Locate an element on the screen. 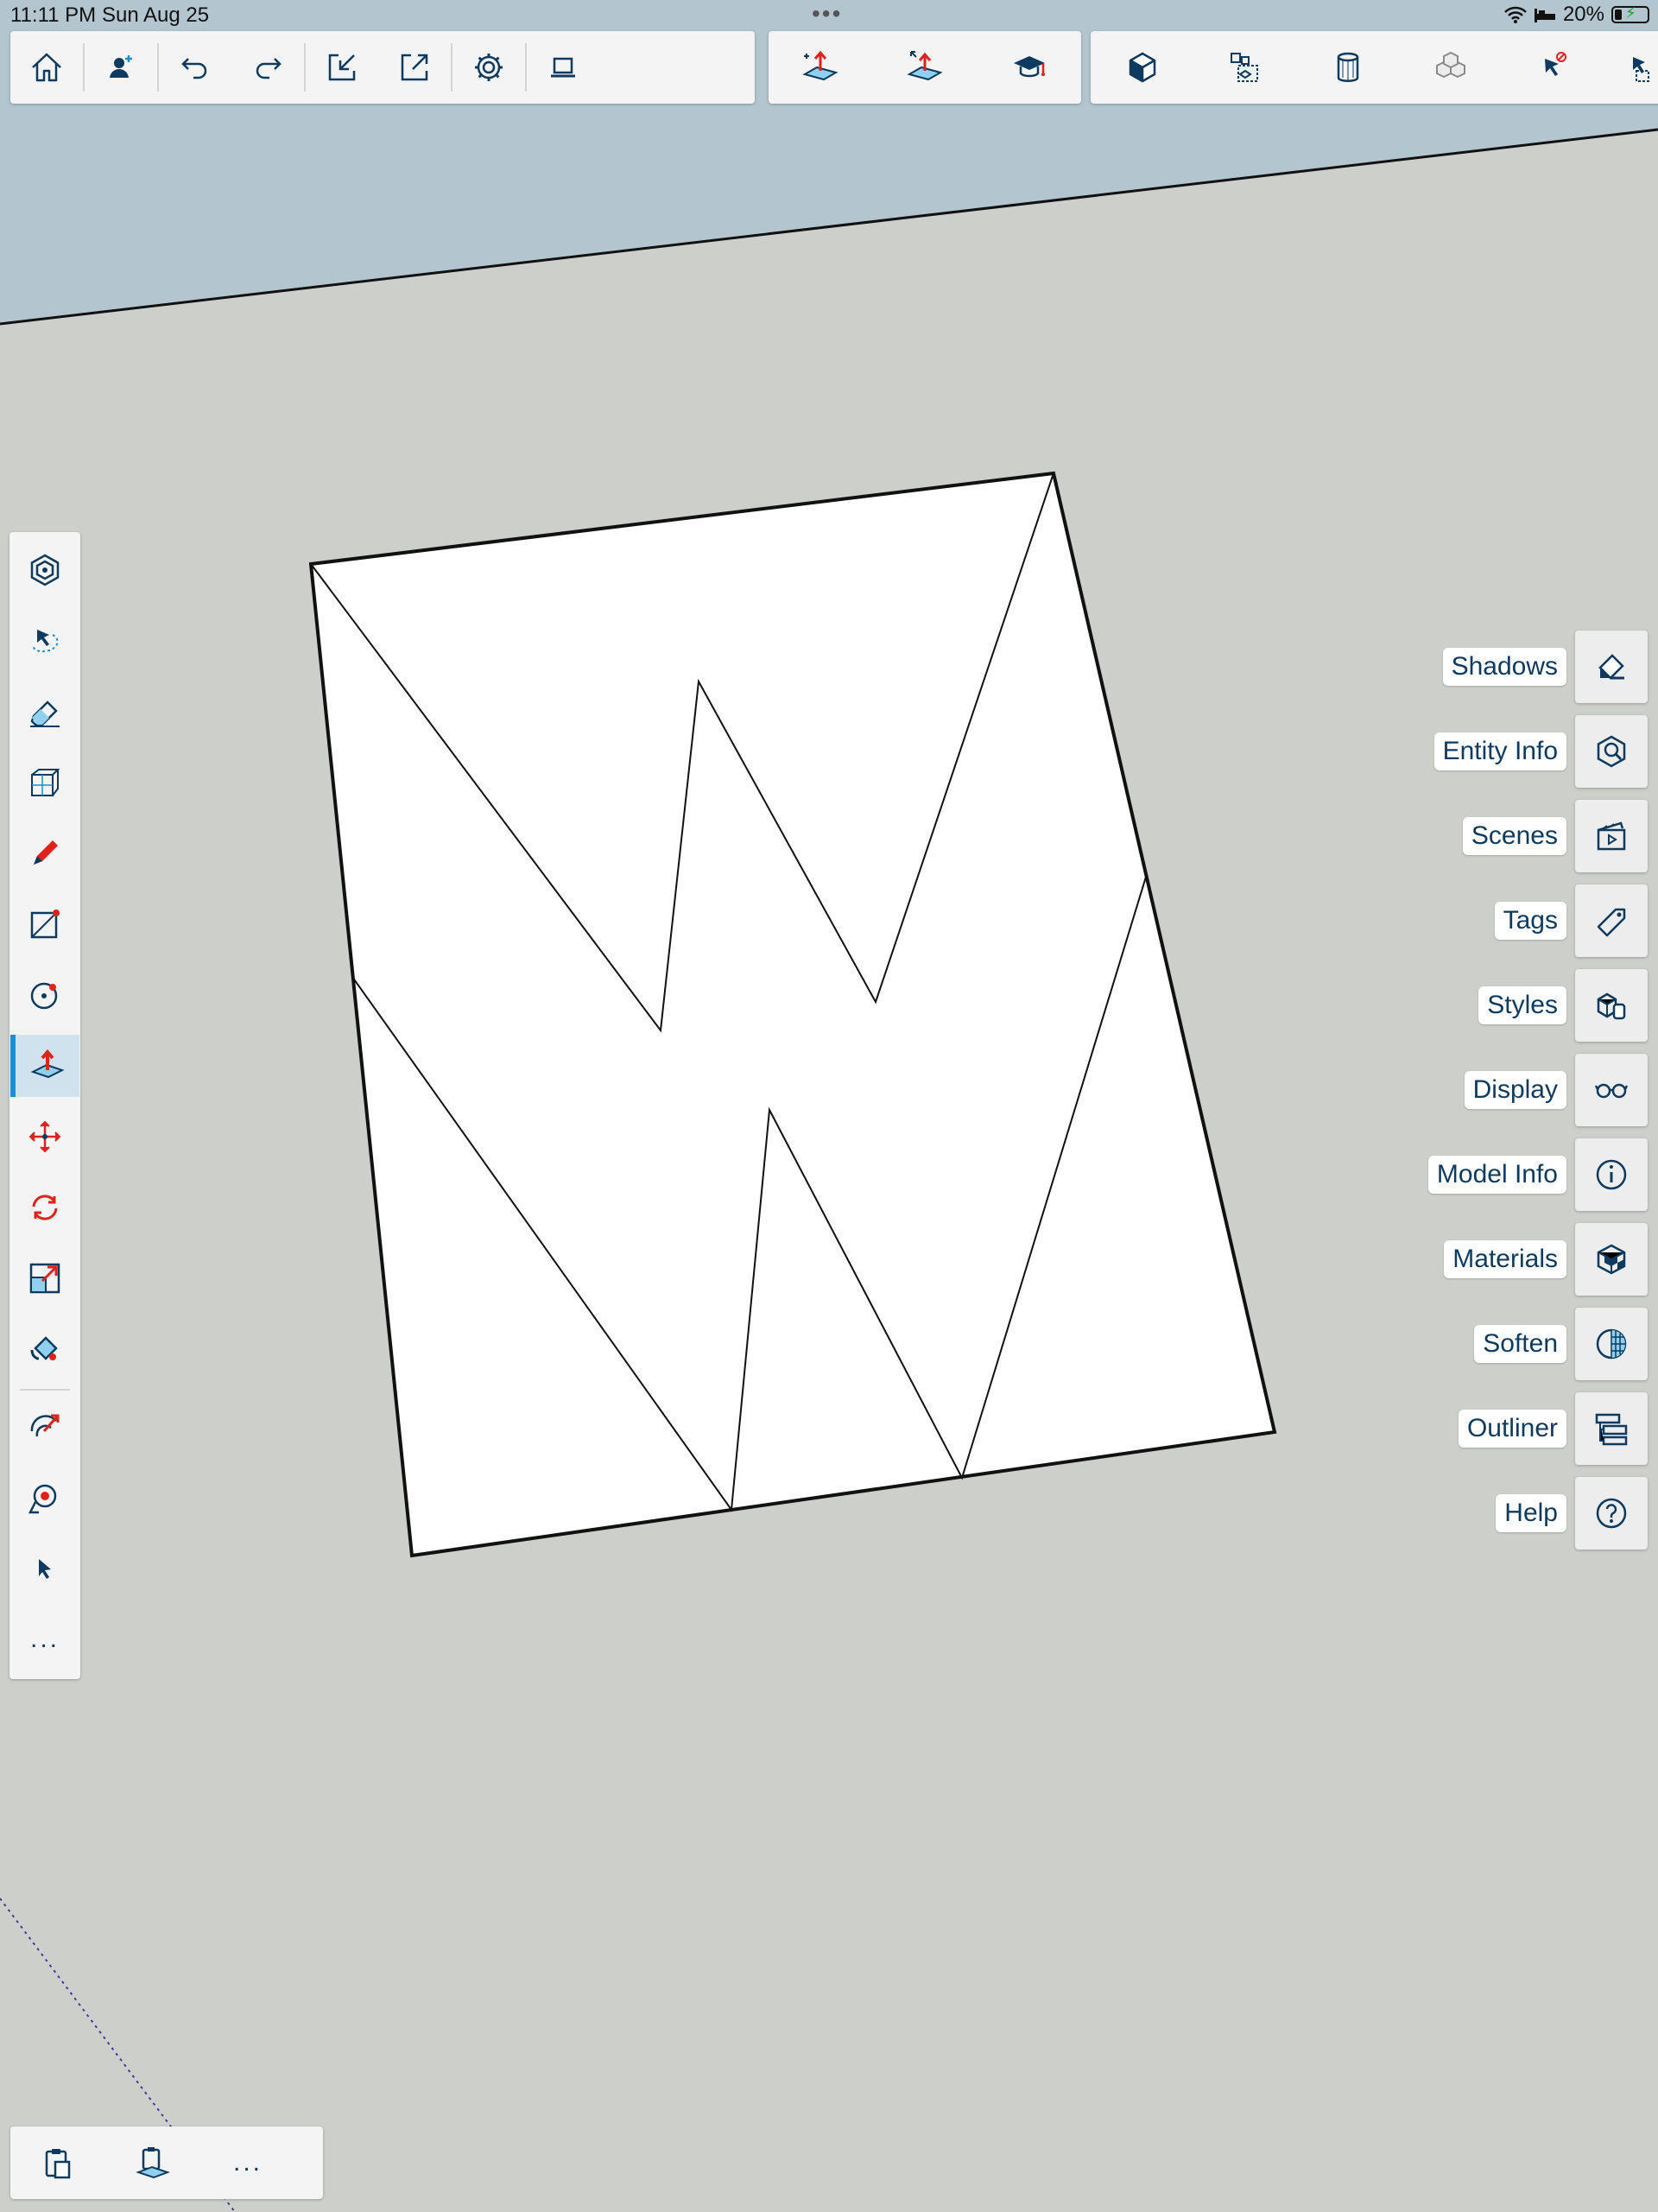 The width and height of the screenshot is (1658, 2212). model-info-button is located at coordinates (1612, 1174).